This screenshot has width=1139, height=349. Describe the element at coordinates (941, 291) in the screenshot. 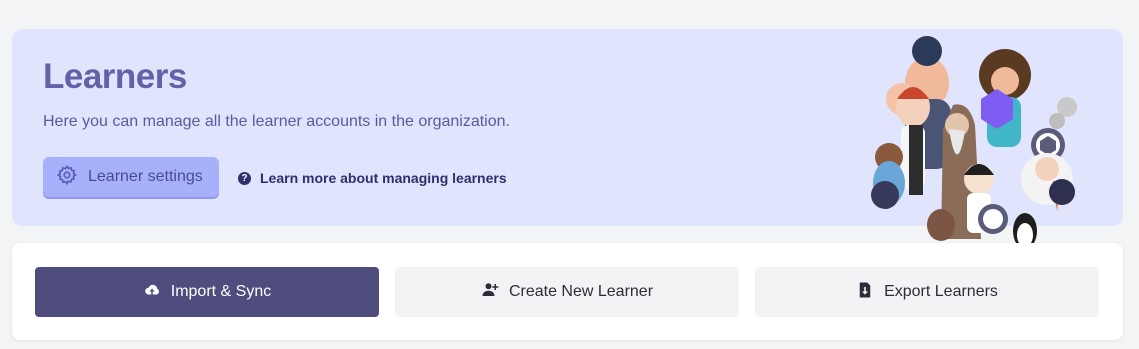

I see `export-learners-label: Export Learners` at that location.